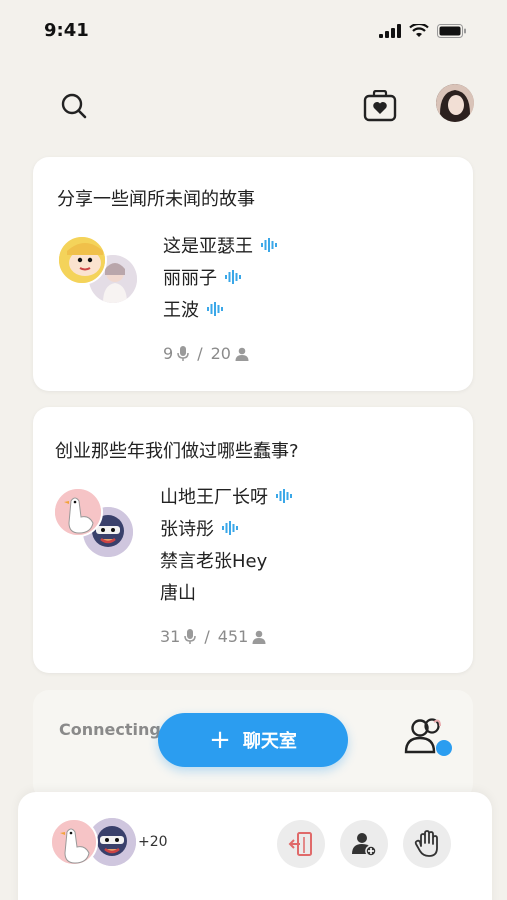  Describe the element at coordinates (226, 592) in the screenshot. I see `list-item: 唐山` at that location.